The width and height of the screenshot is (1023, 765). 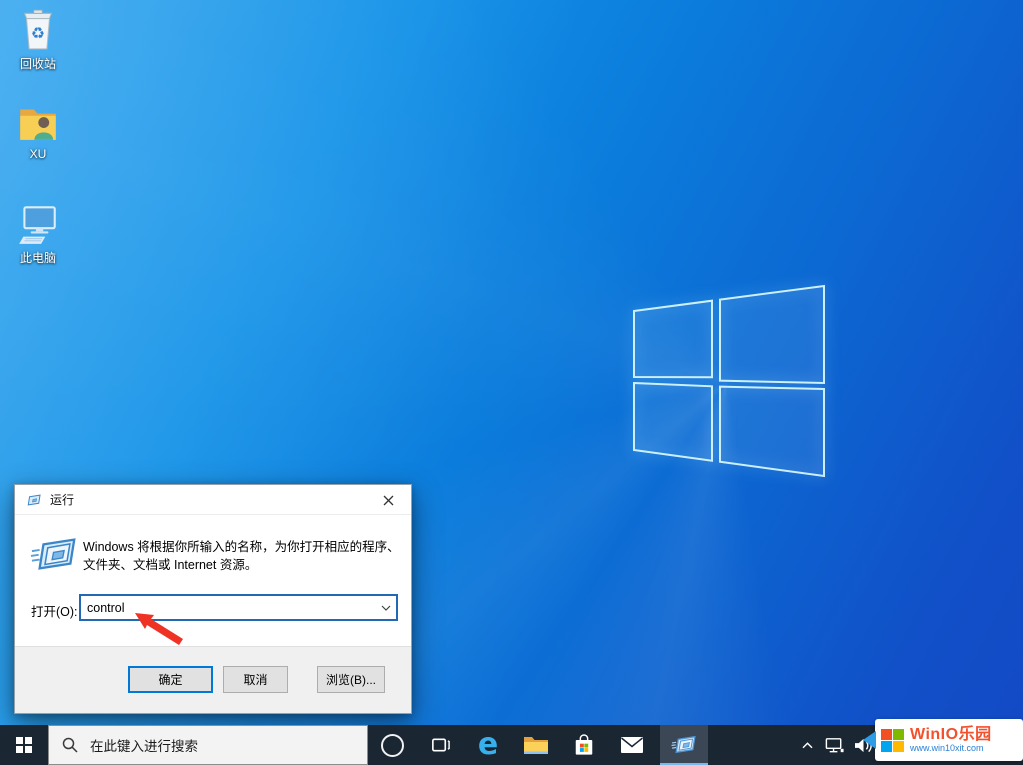 What do you see at coordinates (213, 500) in the screenshot?
I see `dialog-titlebar: 运行` at bounding box center [213, 500].